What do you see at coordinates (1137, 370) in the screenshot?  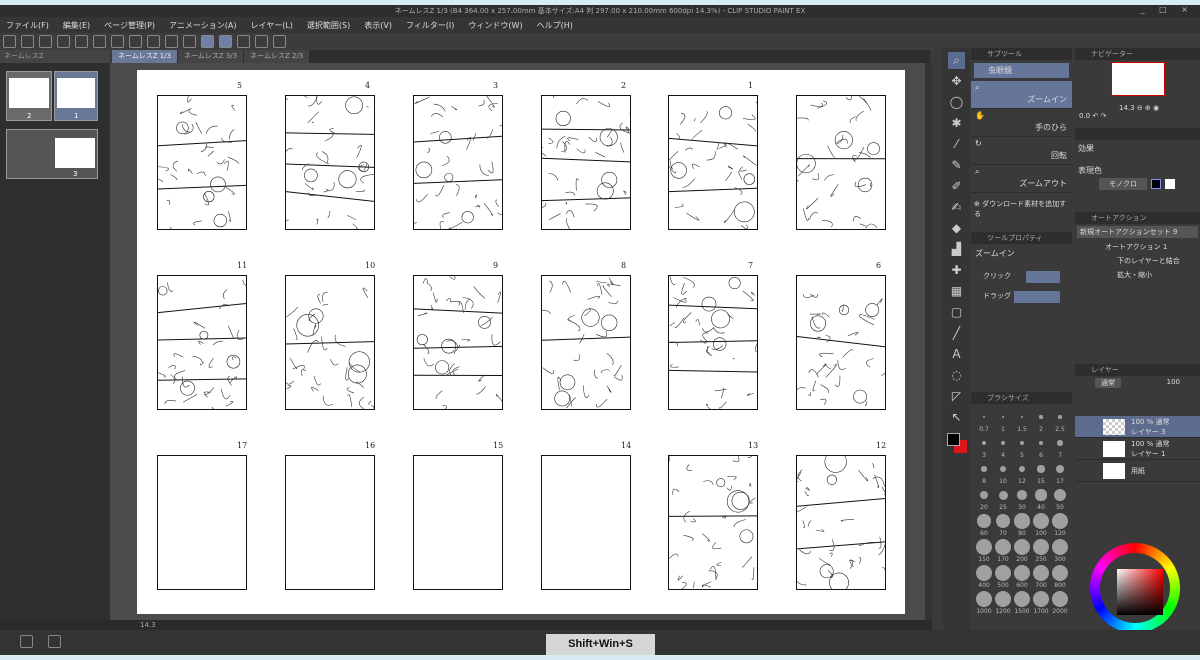 I see `layer-tab: レイヤー` at bounding box center [1137, 370].